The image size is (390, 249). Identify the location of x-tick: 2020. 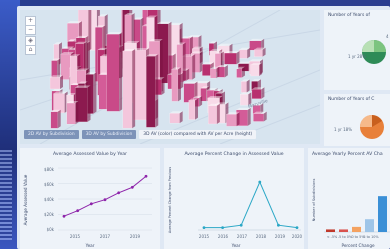
(297, 236).